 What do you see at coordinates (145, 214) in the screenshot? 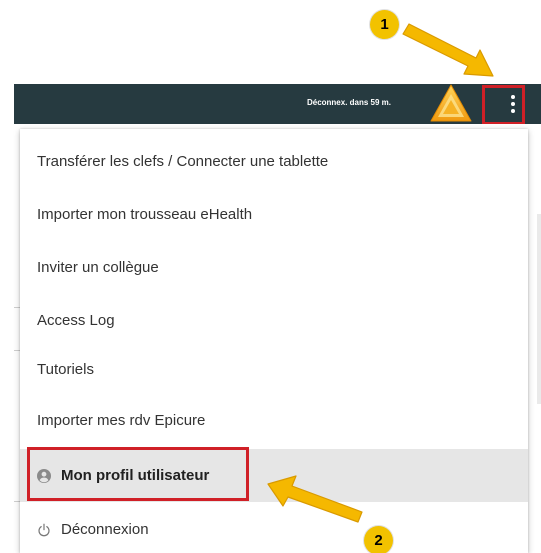
I see `menu-item-label: Importer mon trousseau eHealth` at bounding box center [145, 214].